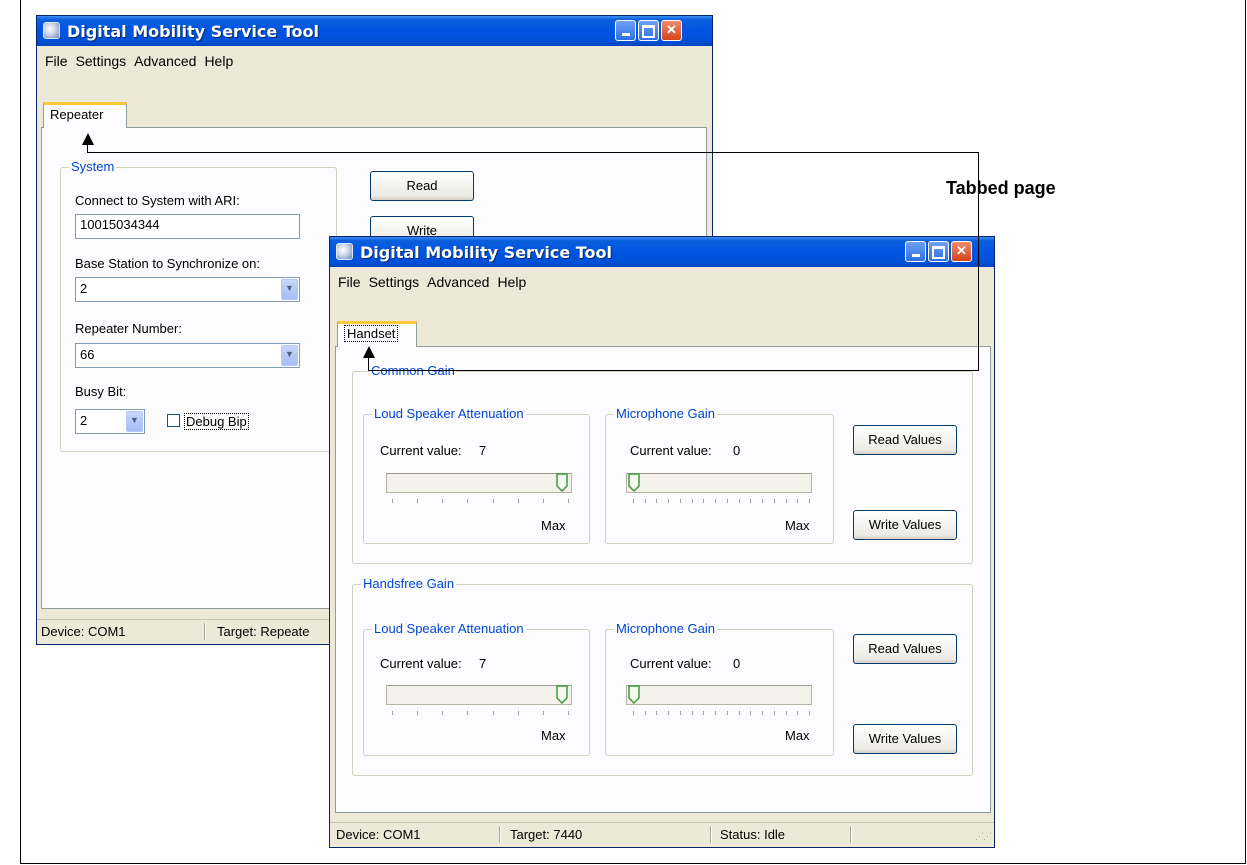  Describe the element at coordinates (88, 139) in the screenshot. I see `arrow-up-icon` at that location.